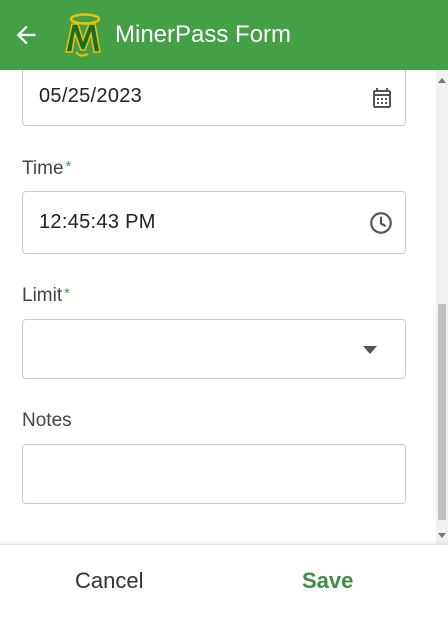 Image resolution: width=448 pixels, height=618 pixels. What do you see at coordinates (214, 349) in the screenshot?
I see `limit-select` at bounding box center [214, 349].